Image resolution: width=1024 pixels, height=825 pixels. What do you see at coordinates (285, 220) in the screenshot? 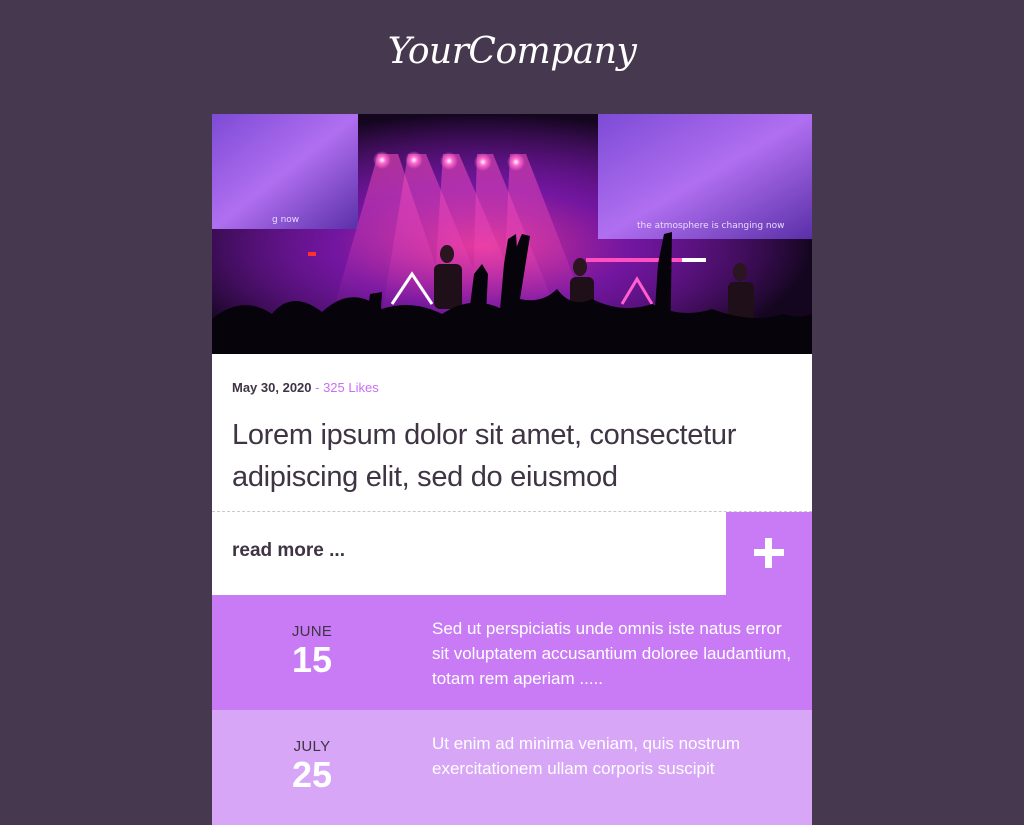
I see `hero-screen-text-left: g now` at bounding box center [285, 220].